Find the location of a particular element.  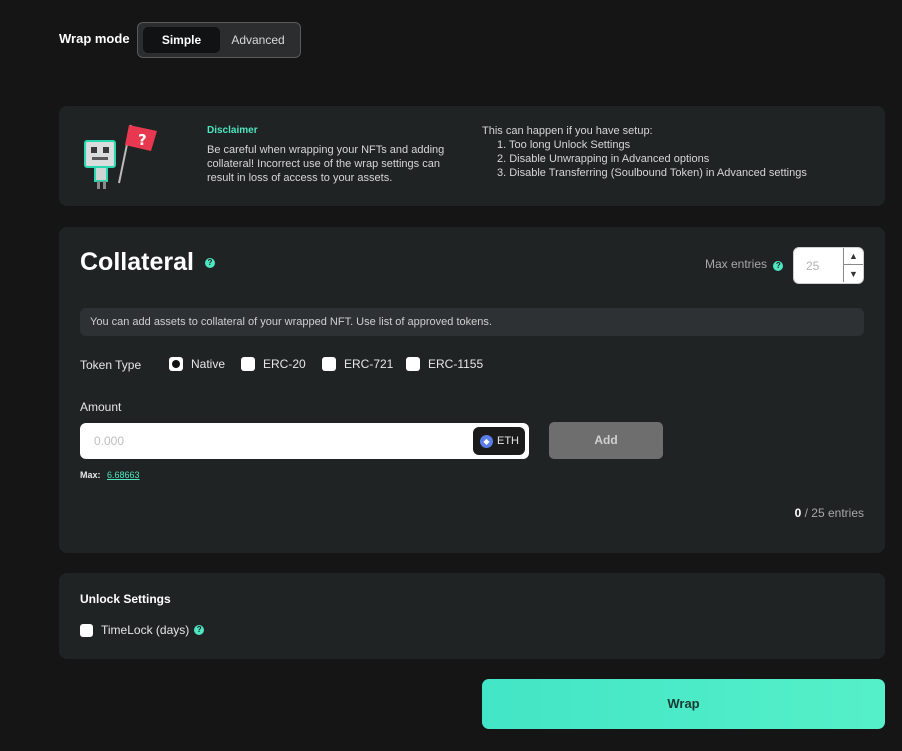

wrap-mode-label: Wrap mode is located at coordinates (94, 38).